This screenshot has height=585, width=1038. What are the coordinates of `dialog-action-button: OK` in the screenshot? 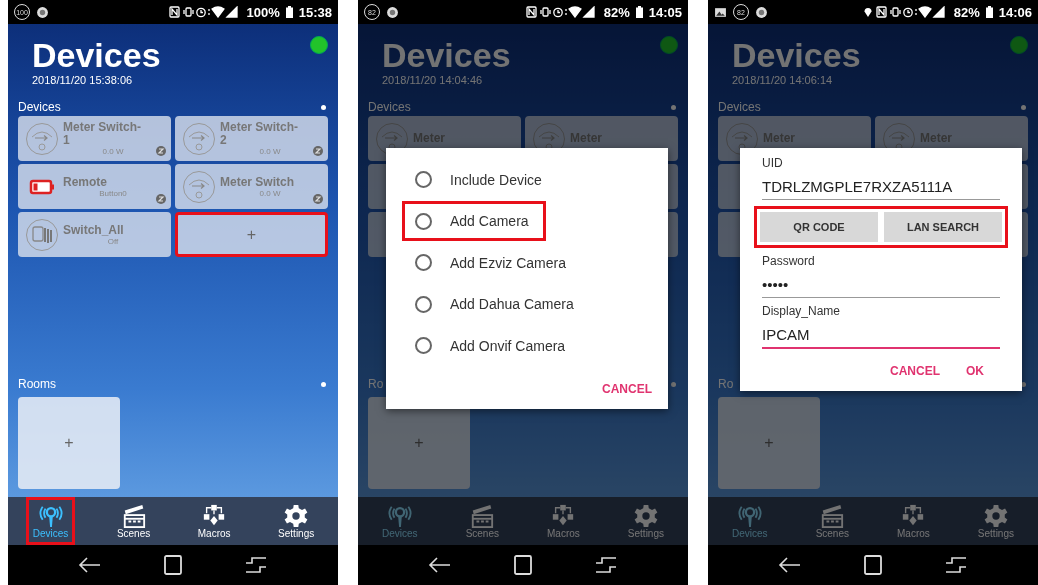 It's located at (975, 371).